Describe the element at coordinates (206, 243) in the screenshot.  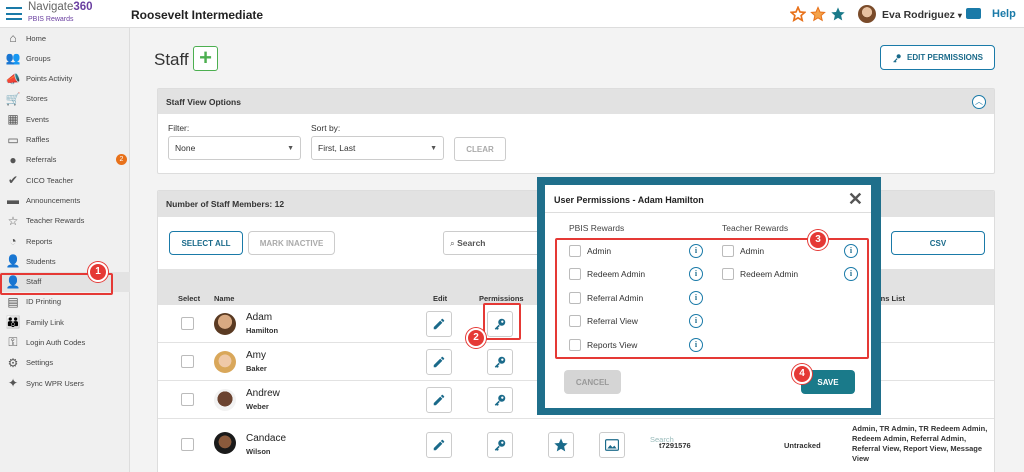
I see `select-all-button: SELECT ALL` at that location.